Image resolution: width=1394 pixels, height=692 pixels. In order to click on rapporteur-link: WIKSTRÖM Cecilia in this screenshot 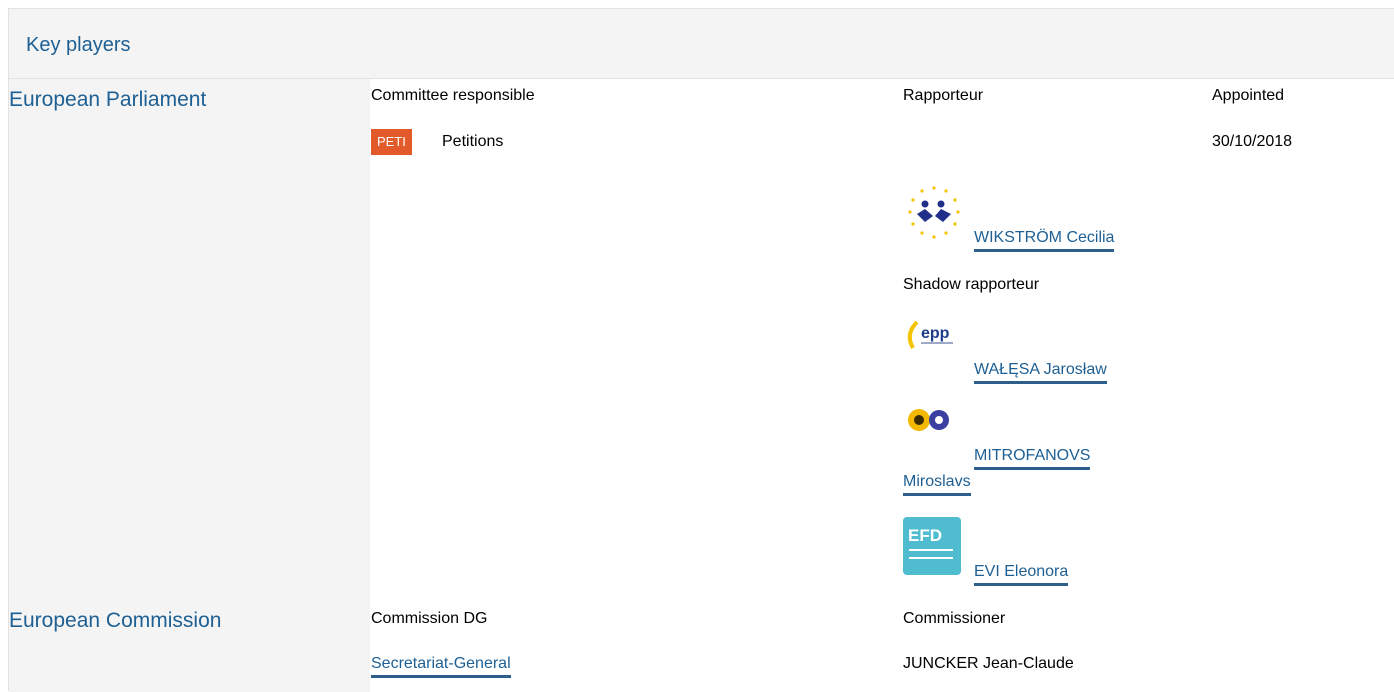, I will do `click(1044, 240)`.